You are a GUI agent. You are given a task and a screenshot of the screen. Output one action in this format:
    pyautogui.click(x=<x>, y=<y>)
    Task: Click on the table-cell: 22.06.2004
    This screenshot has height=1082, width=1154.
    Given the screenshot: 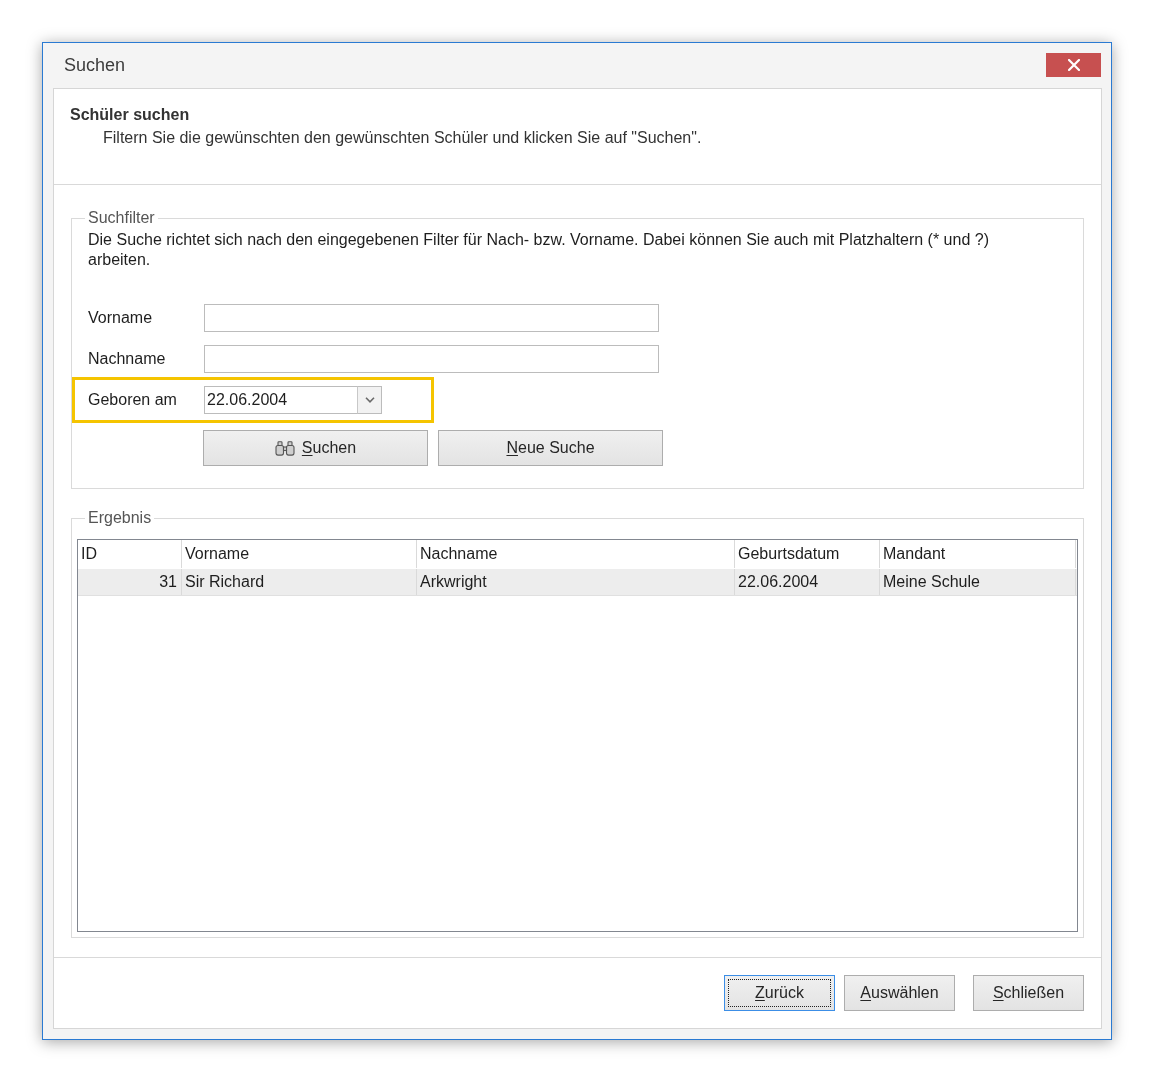 What is the action you would take?
    pyautogui.click(x=807, y=582)
    